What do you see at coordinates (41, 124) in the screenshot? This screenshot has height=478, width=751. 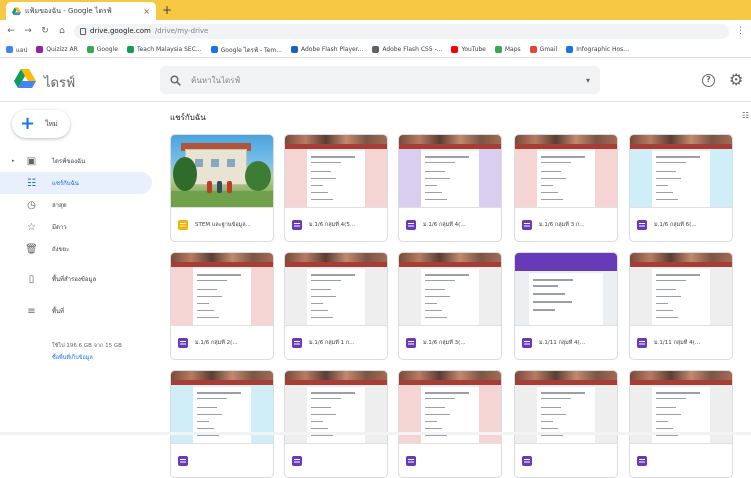 I see `new-button: + ใหม่` at bounding box center [41, 124].